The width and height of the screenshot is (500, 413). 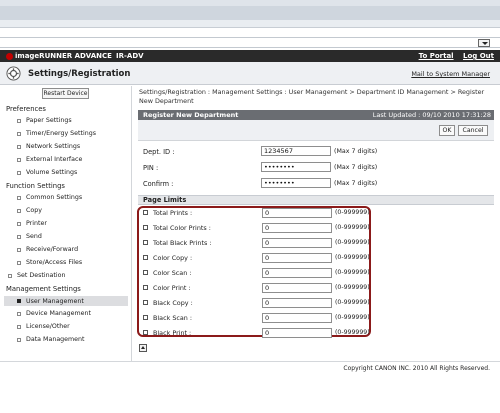 What do you see at coordinates (297, 288) in the screenshot?
I see `color-print-input: 0` at bounding box center [297, 288].